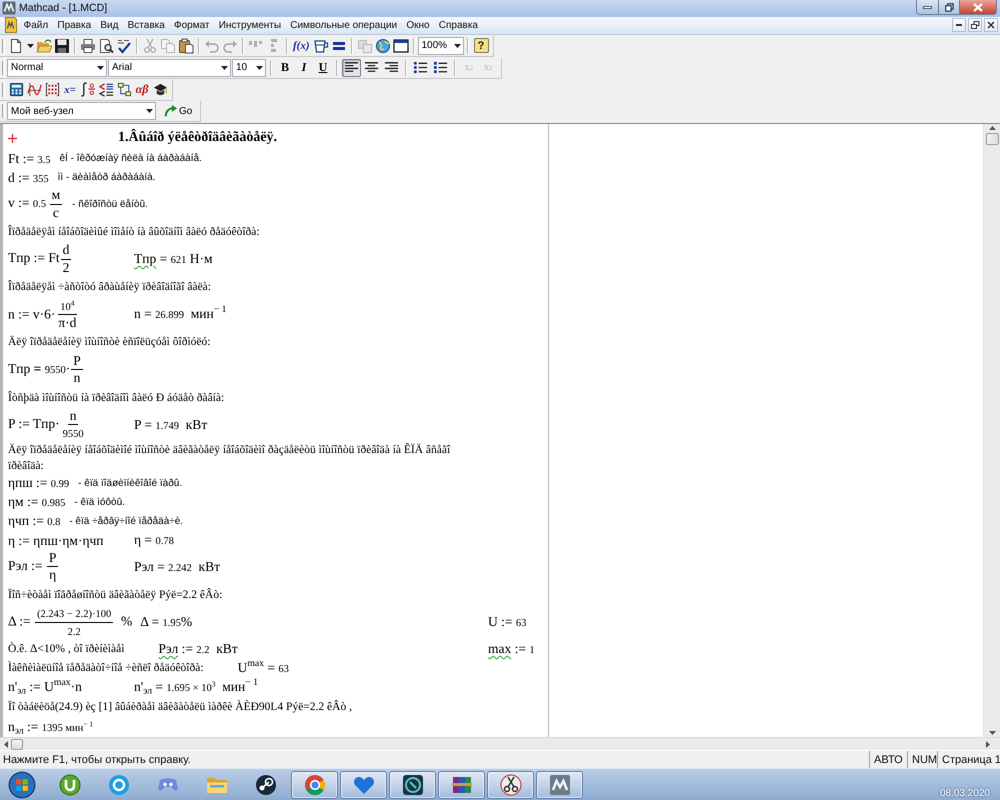 The width and height of the screenshot is (1000, 800). I want to click on bullet-list-icon, so click(420, 68).